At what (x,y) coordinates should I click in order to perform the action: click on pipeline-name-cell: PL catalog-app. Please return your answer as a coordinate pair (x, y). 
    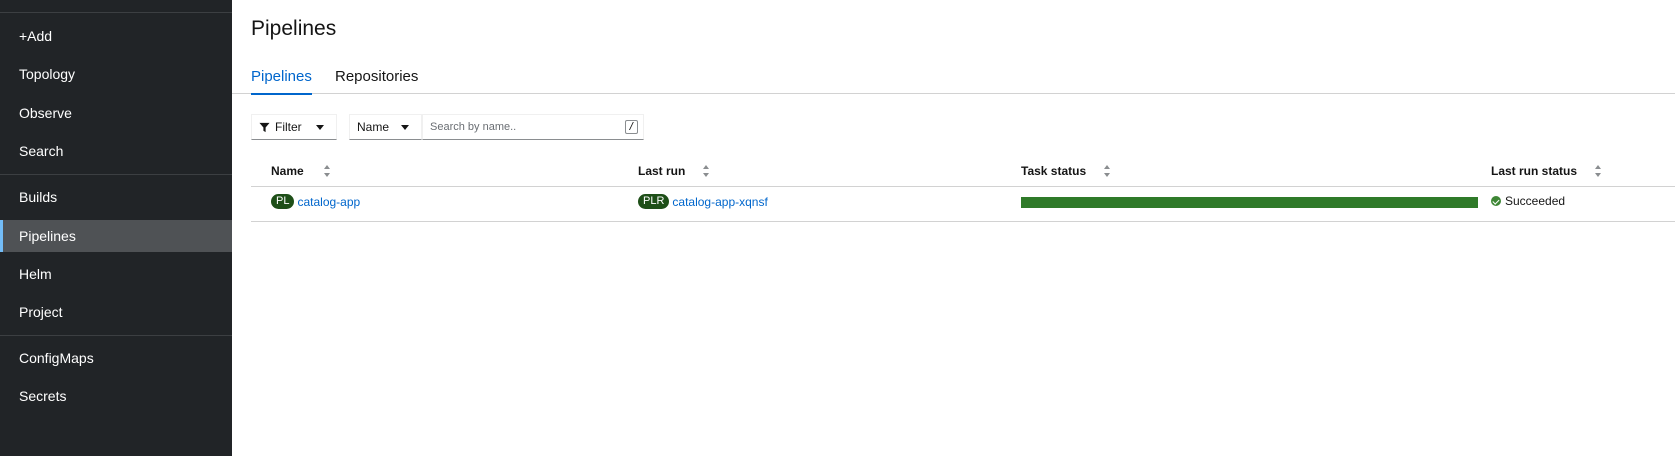
    Looking at the image, I should click on (315, 201).